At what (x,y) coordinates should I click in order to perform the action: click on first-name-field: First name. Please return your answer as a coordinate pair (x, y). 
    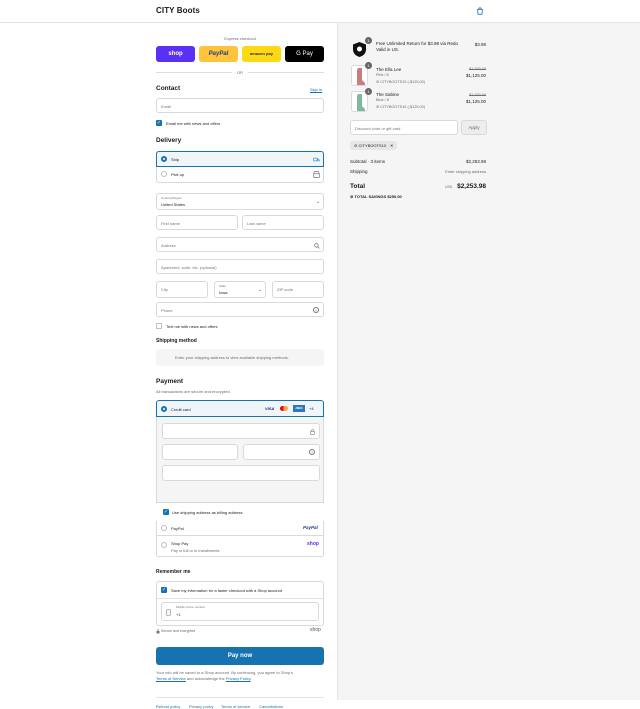
    Looking at the image, I should click on (197, 222).